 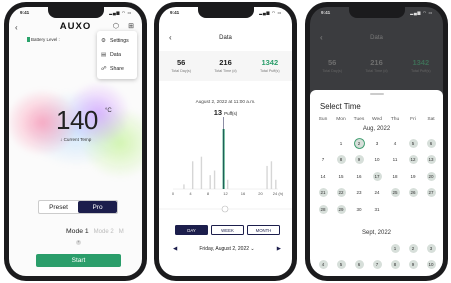 I want to click on calendar-day-number: 17, so click(x=377, y=176).